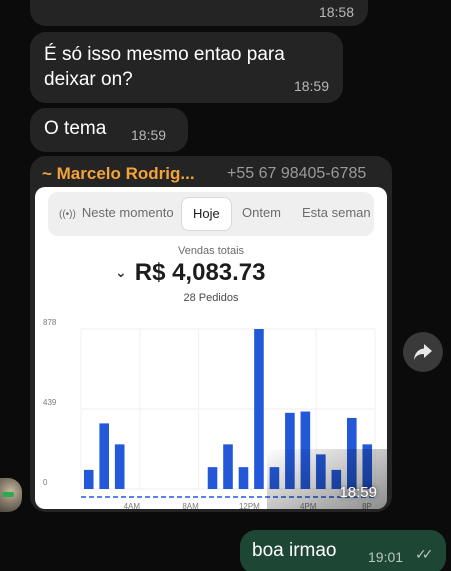  I want to click on tab-live: ((•)) Neste momento, so click(116, 212).